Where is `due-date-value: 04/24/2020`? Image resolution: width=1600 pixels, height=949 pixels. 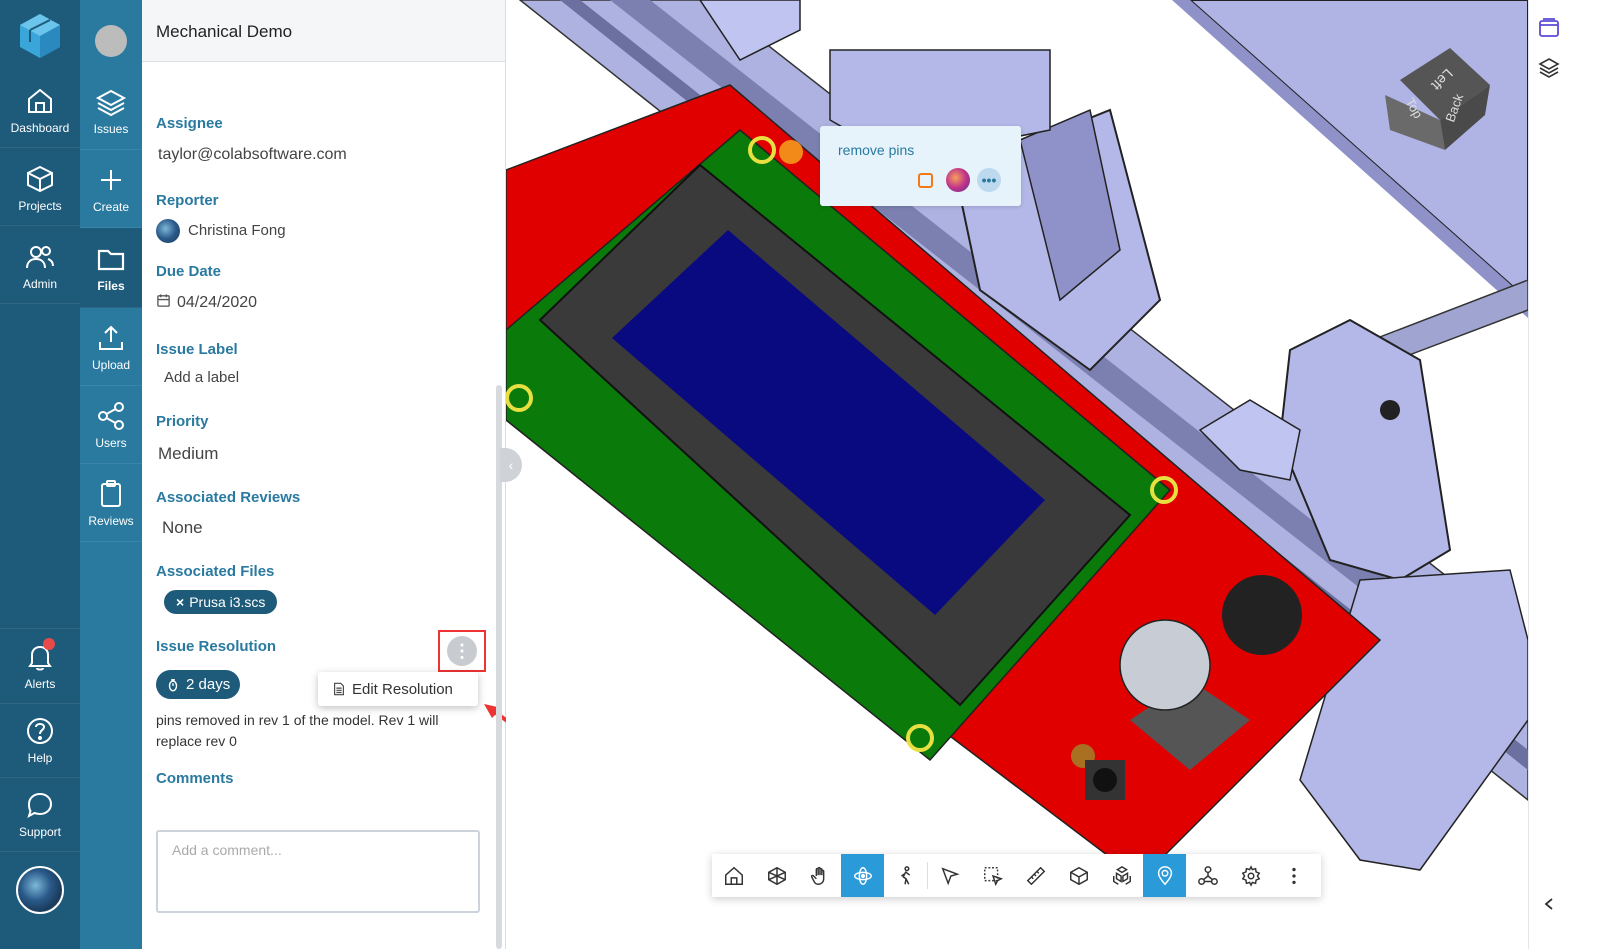 due-date-value: 04/24/2020 is located at coordinates (206, 302).